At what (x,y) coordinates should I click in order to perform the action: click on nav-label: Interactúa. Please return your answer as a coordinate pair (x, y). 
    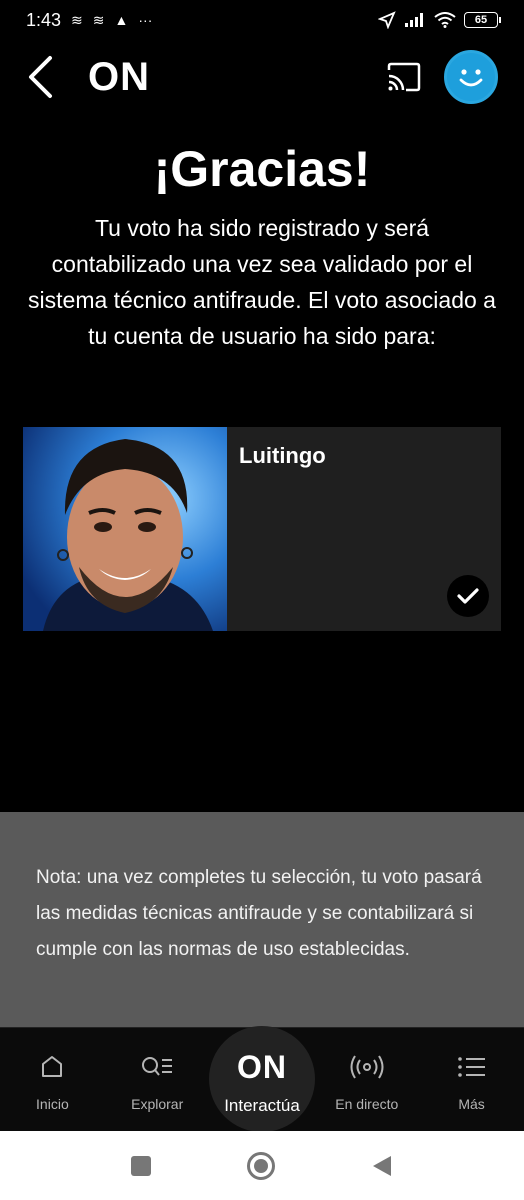
    Looking at the image, I should click on (262, 1105).